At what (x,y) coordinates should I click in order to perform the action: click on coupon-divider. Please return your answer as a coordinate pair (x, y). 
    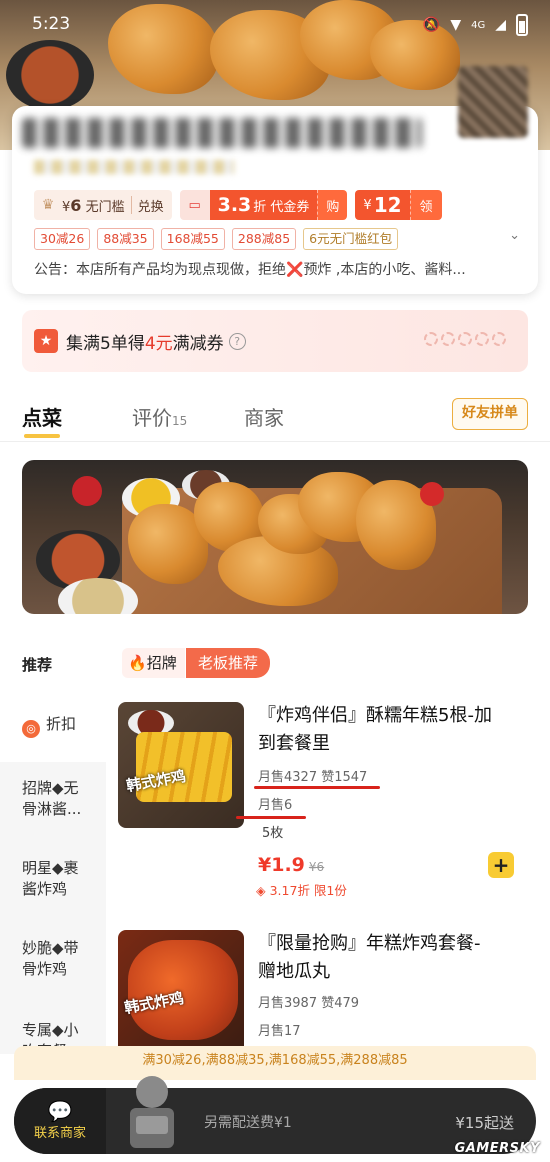
    Looking at the image, I should click on (131, 205).